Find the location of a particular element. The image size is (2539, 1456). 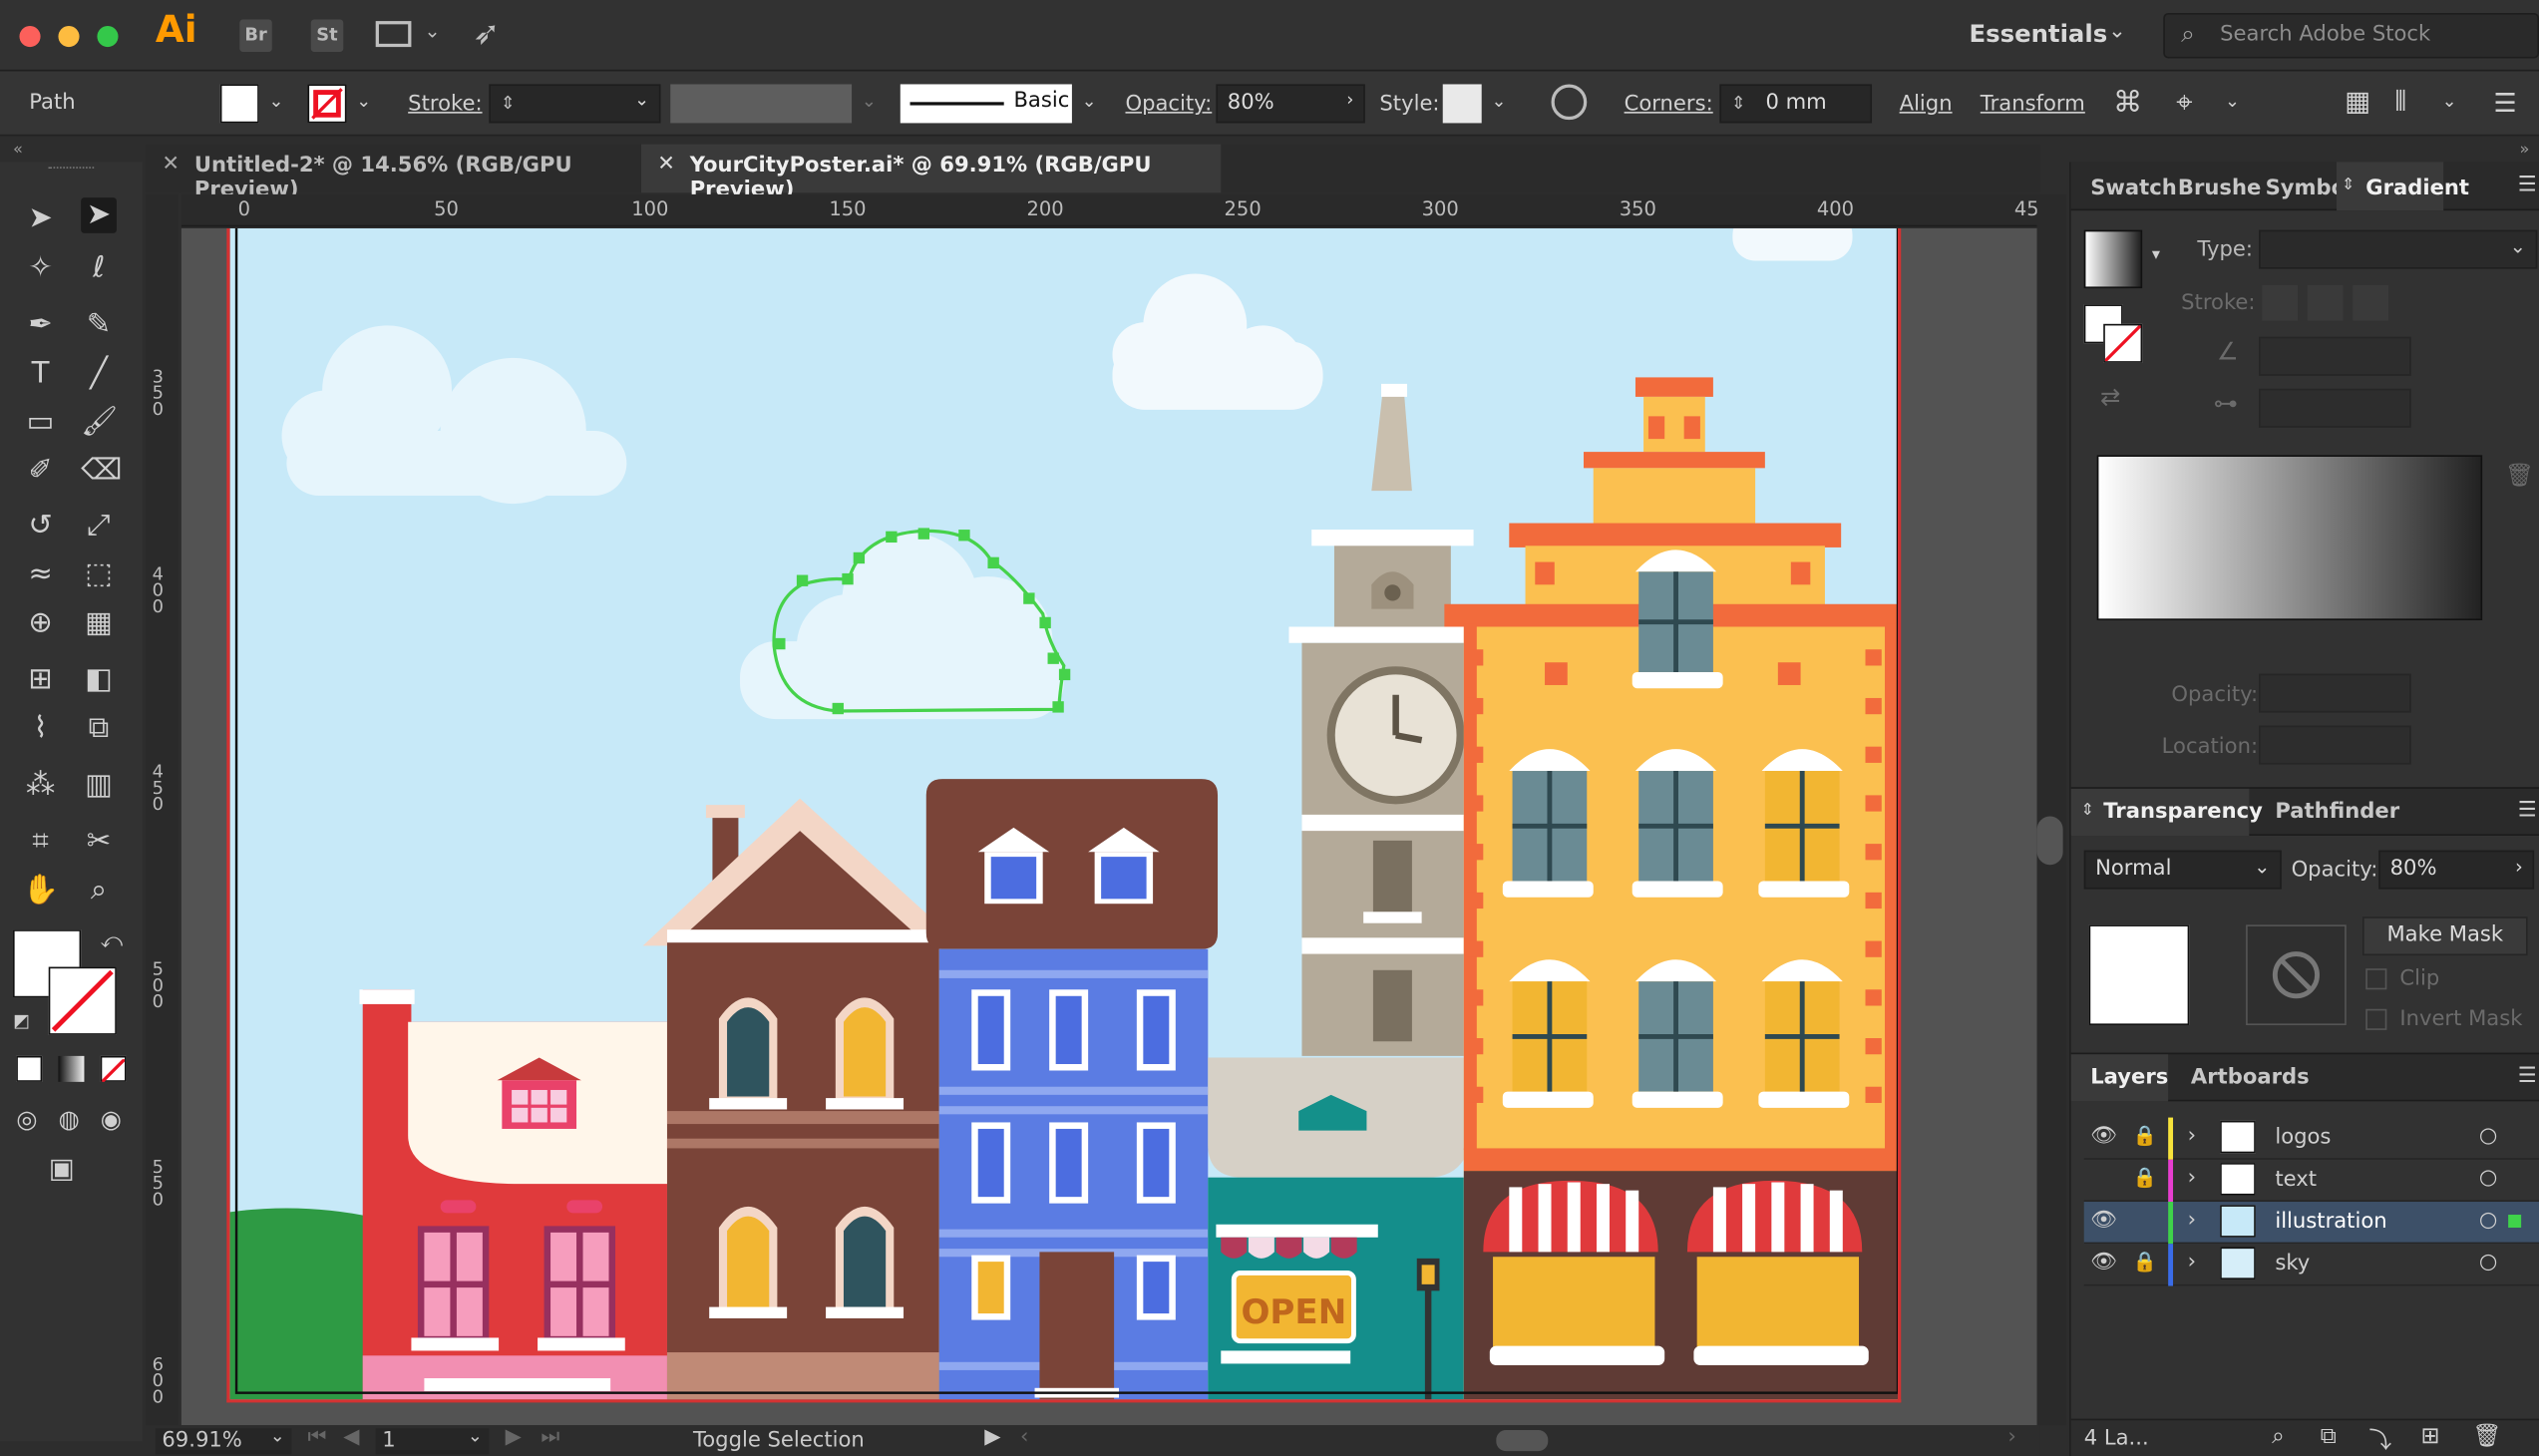

first-artboard-icon: ⏮ is located at coordinates (317, 1437).